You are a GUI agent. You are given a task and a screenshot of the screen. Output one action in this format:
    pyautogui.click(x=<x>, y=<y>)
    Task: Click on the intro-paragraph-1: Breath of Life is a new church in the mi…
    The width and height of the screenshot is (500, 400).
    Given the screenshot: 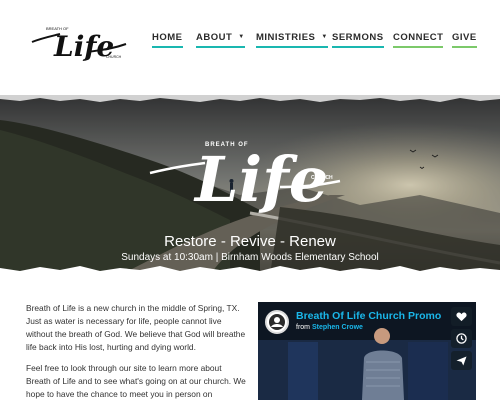 What is the action you would take?
    pyautogui.click(x=136, y=327)
    